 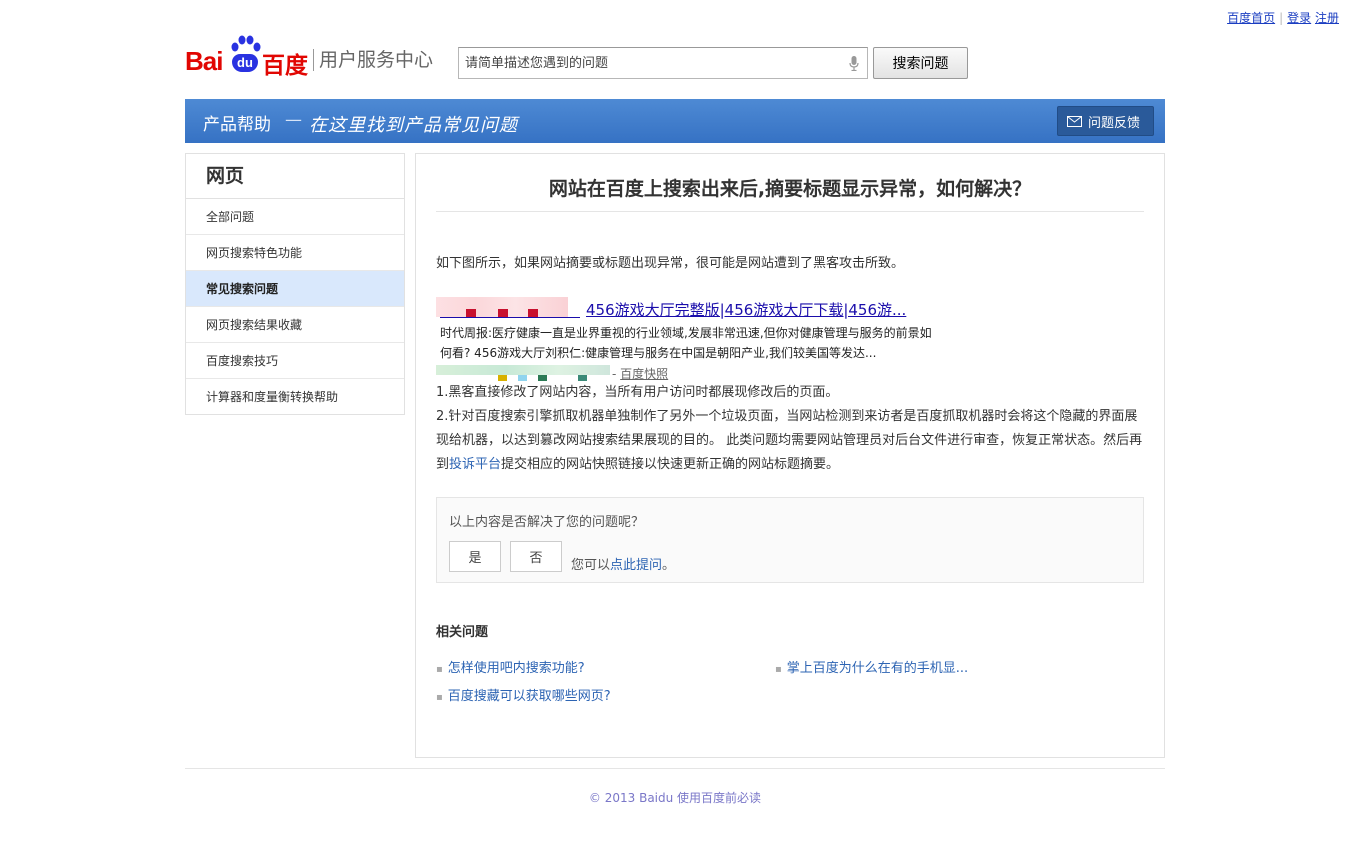 I want to click on example-result-cache: - 百度快照, so click(x=640, y=373).